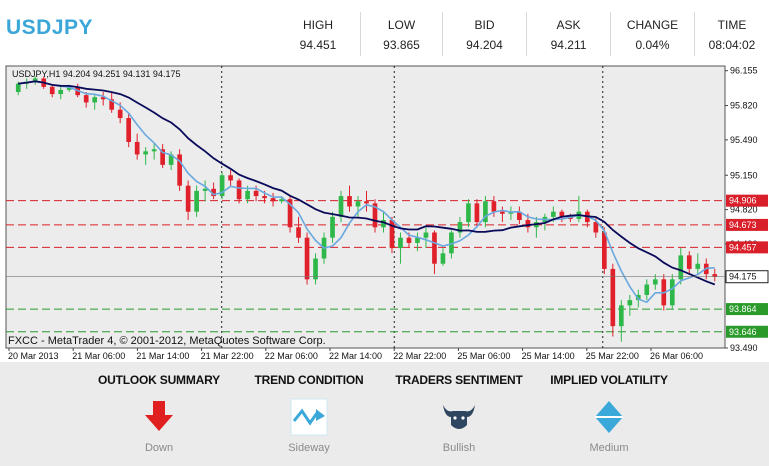 The height and width of the screenshot is (466, 769). Describe the element at coordinates (743, 277) in the screenshot. I see `current-price-label: 94.175` at that location.